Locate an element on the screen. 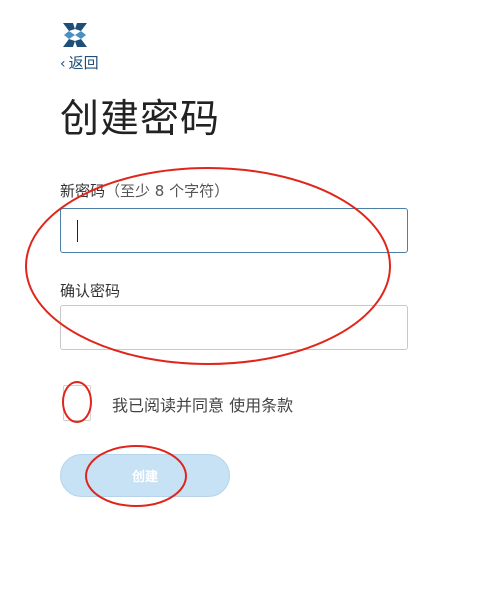 Image resolution: width=494 pixels, height=596 pixels. confirm-password-input is located at coordinates (234, 327).